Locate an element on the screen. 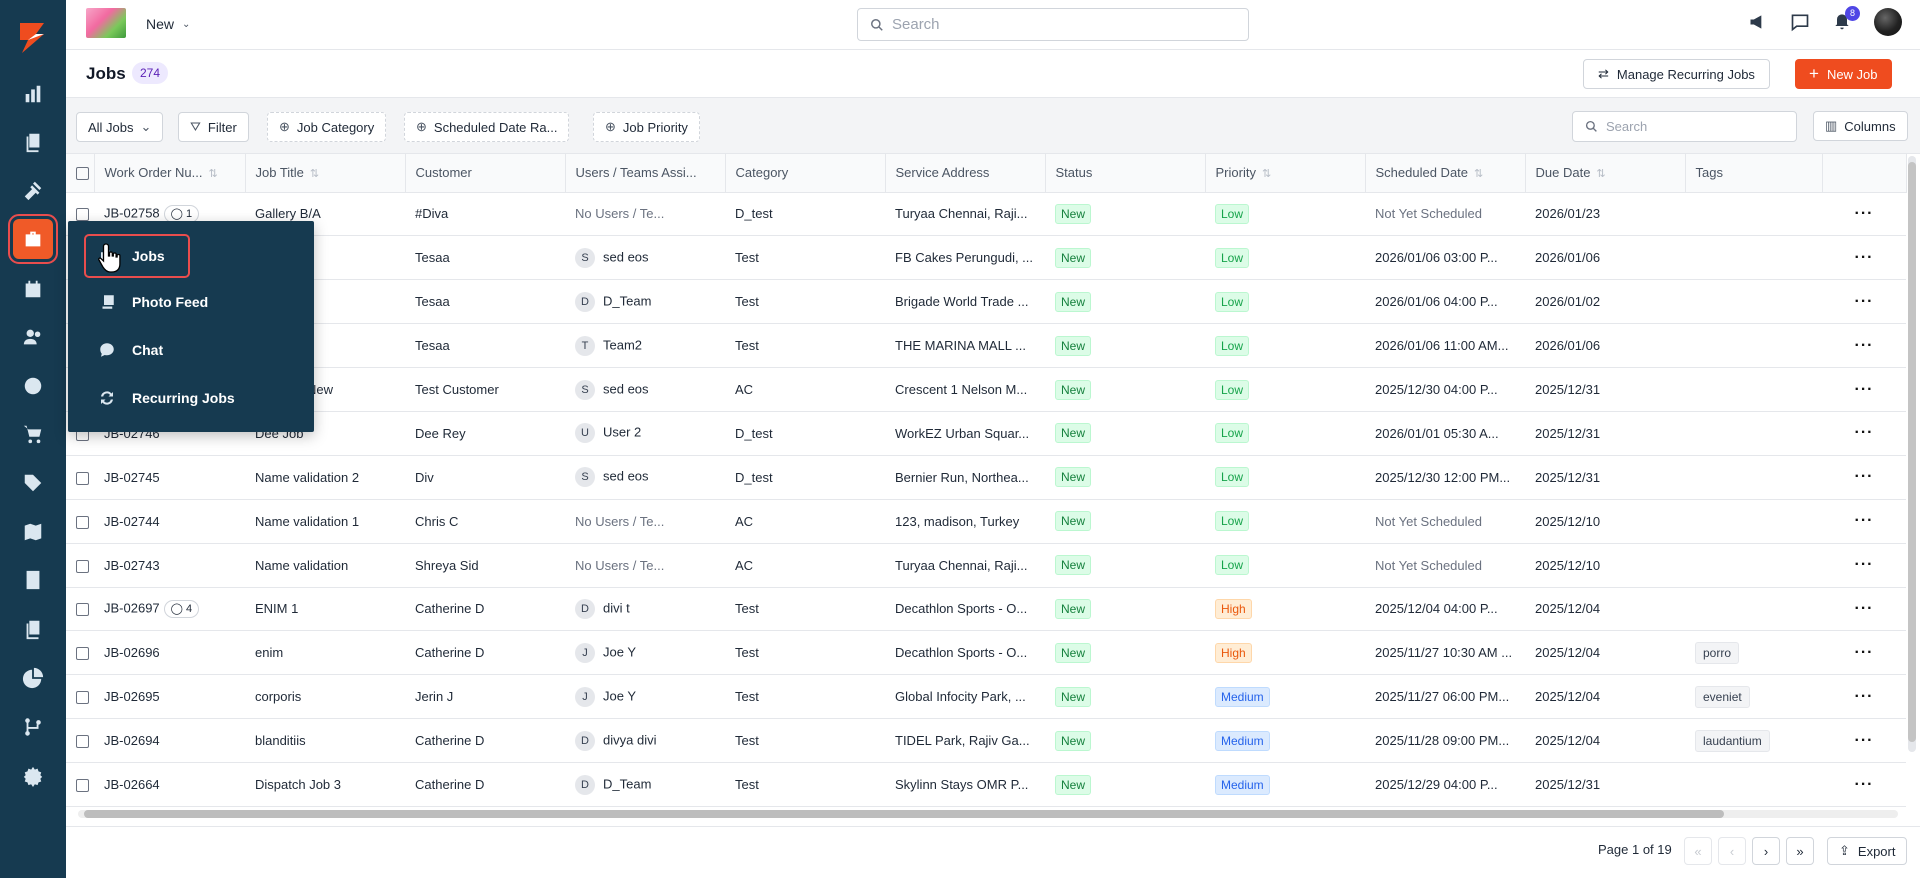 The width and height of the screenshot is (1920, 878). work-order-cell: JB-02745 is located at coordinates (169, 477).